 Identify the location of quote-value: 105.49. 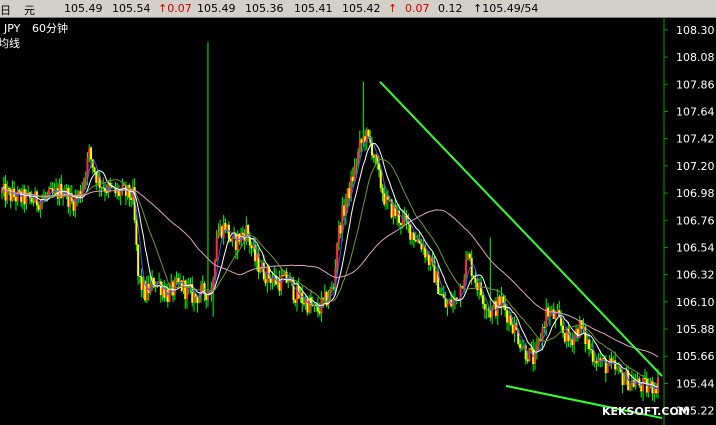
(216, 8).